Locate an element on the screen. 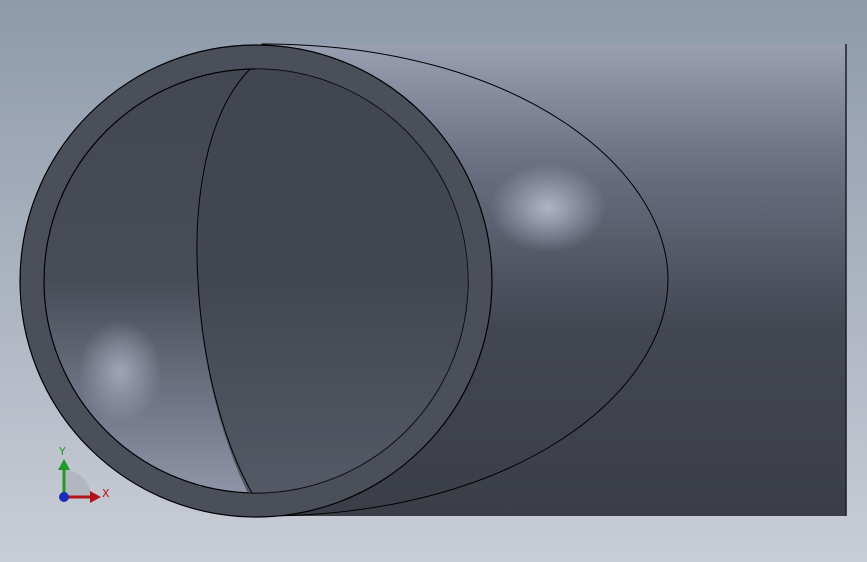 Image resolution: width=867 pixels, height=562 pixels. bore-highlight is located at coordinates (120, 372).